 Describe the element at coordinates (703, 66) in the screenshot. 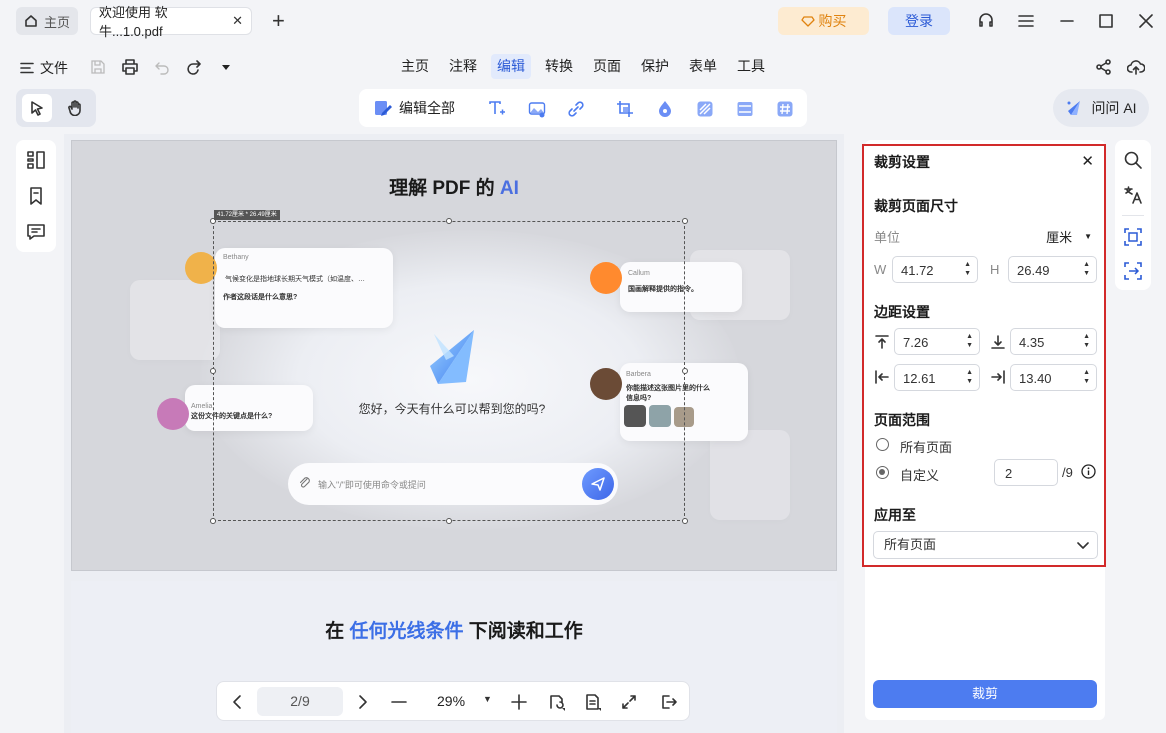

I see `menu-form: 表单` at that location.